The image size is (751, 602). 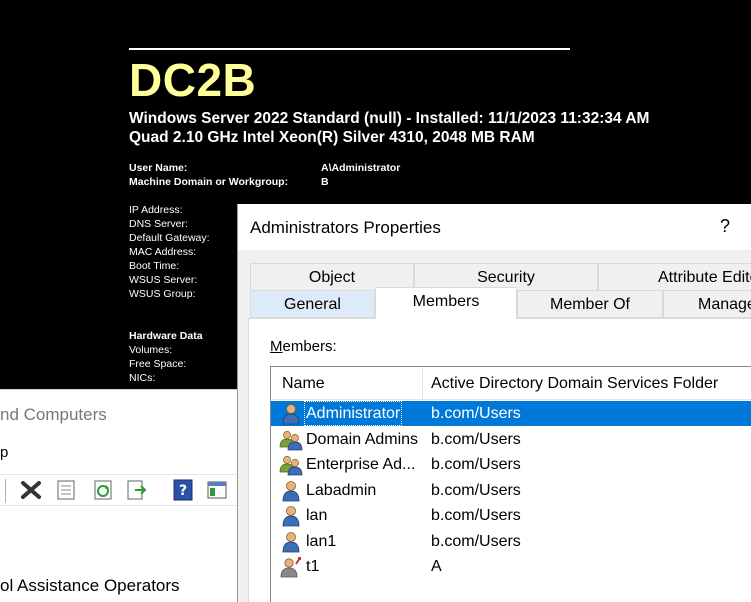 I want to click on aduc-toolbar: ?, so click(x=118, y=490).